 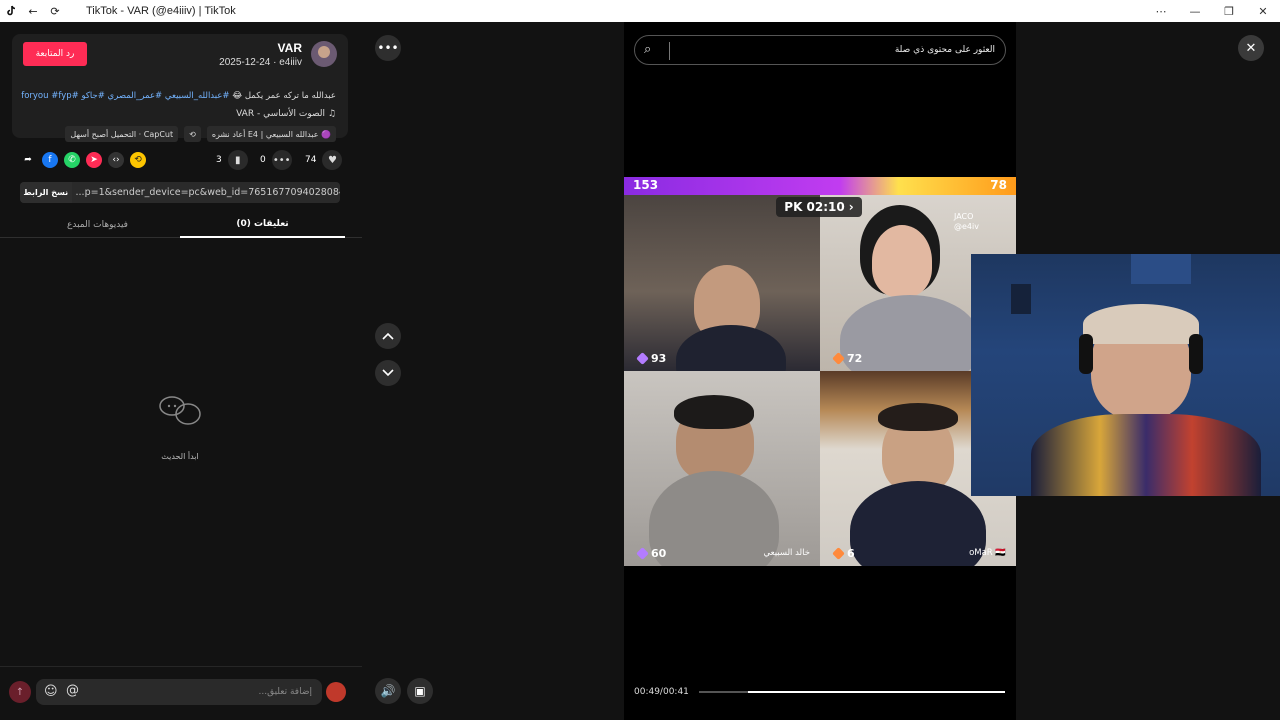 What do you see at coordinates (388, 48) in the screenshot?
I see `more-options-button: •••` at bounding box center [388, 48].